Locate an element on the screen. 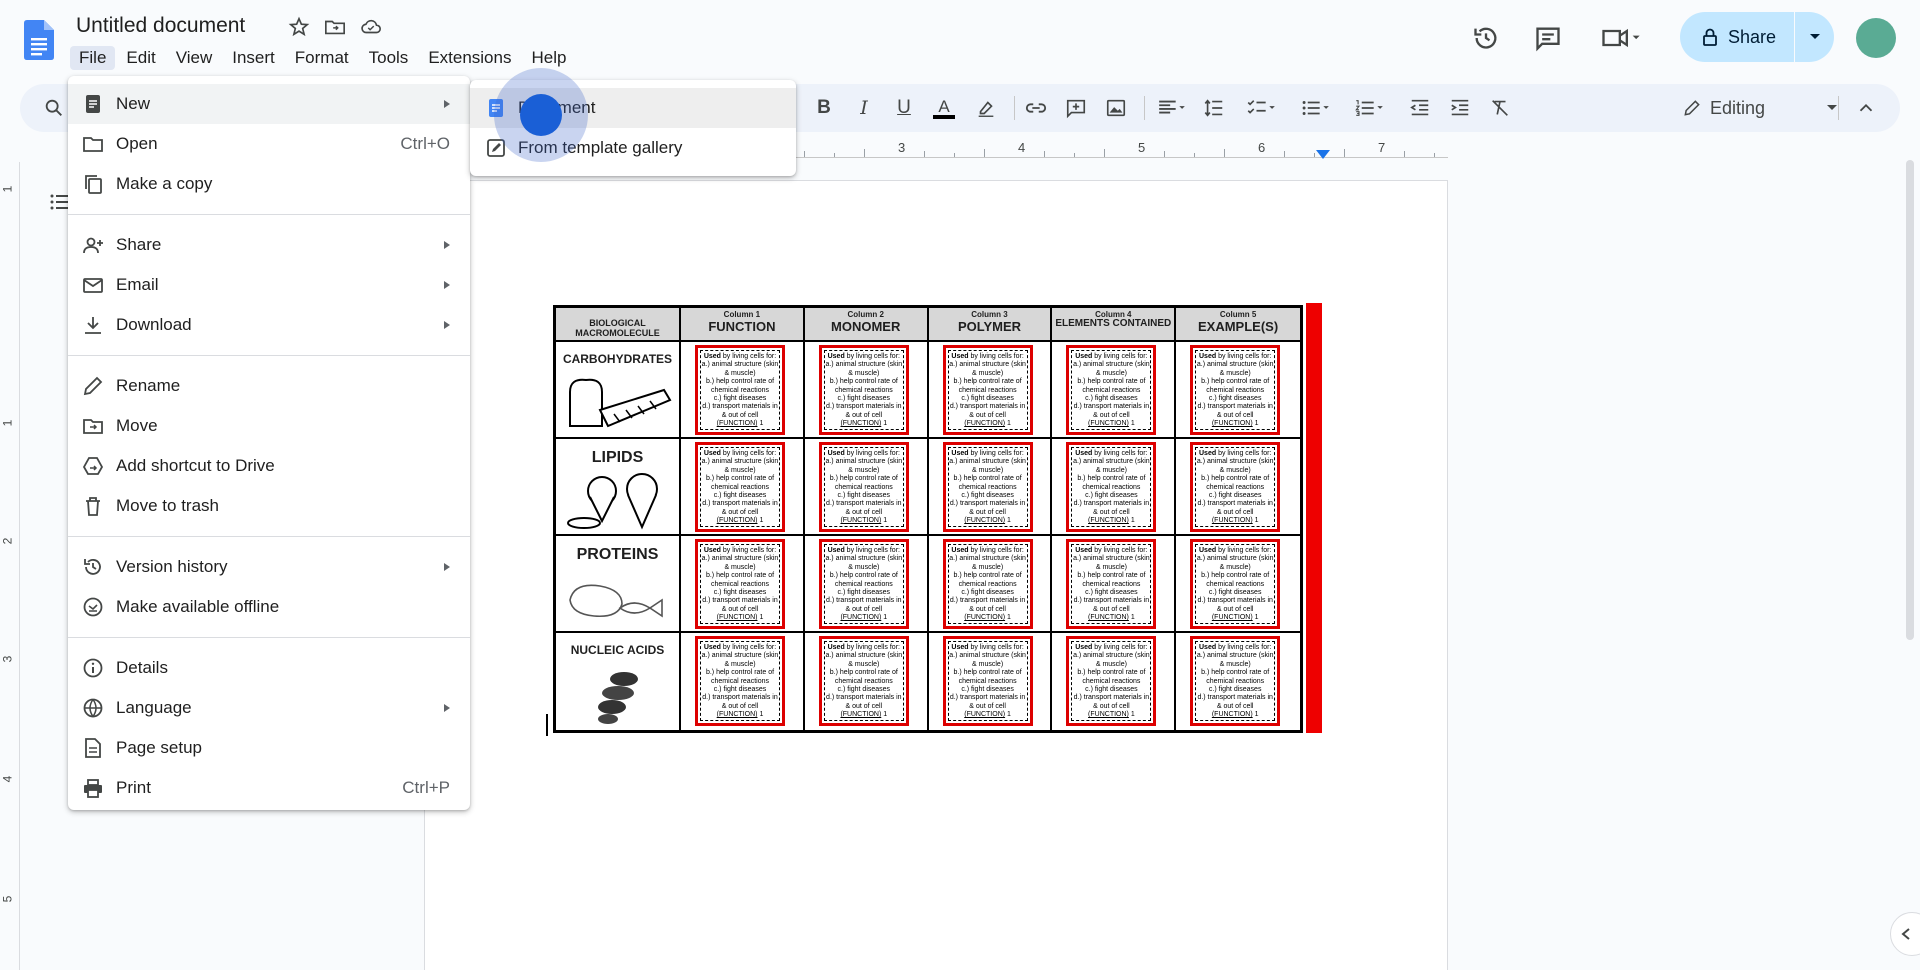 This screenshot has height=970, width=1920. menu-view: View is located at coordinates (194, 58).